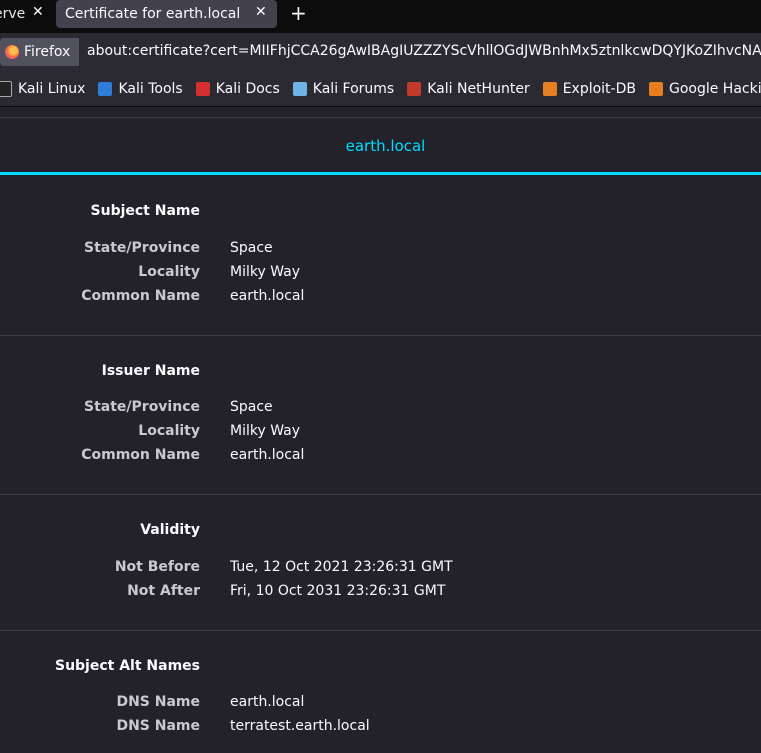 This screenshot has height=753, width=761. Describe the element at coordinates (150, 371) in the screenshot. I see `section-heading: Issuer Name` at that location.